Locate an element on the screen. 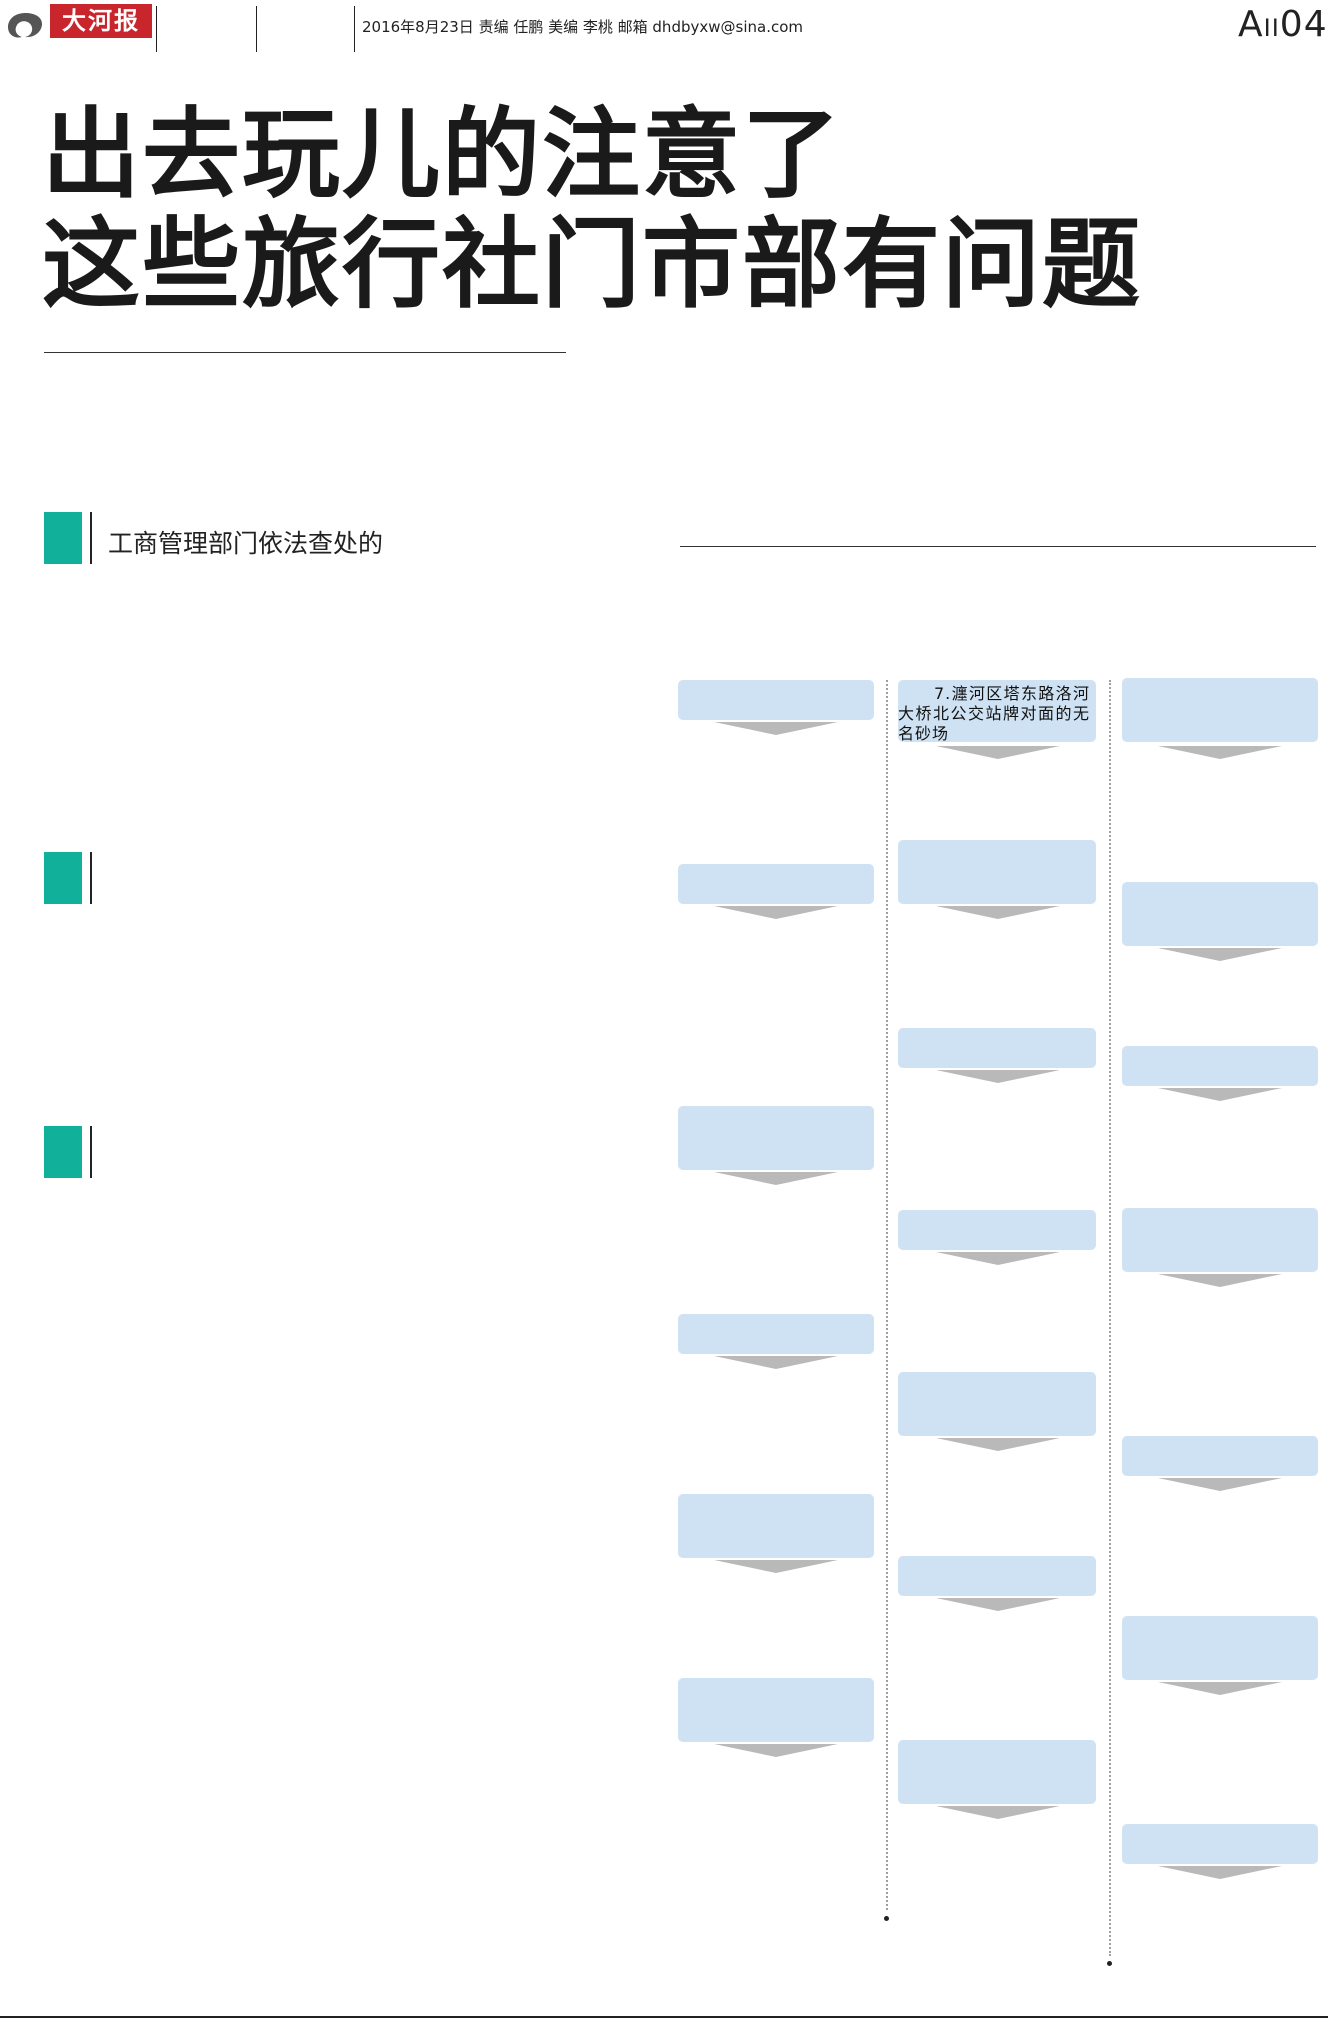 The image size is (1328, 2022). page-prefix: A is located at coordinates (1251, 24).